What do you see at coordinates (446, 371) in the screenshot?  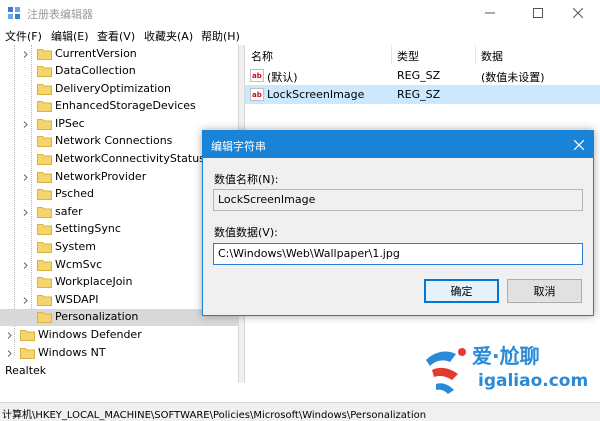 I see `watermark-logo-icon` at bounding box center [446, 371].